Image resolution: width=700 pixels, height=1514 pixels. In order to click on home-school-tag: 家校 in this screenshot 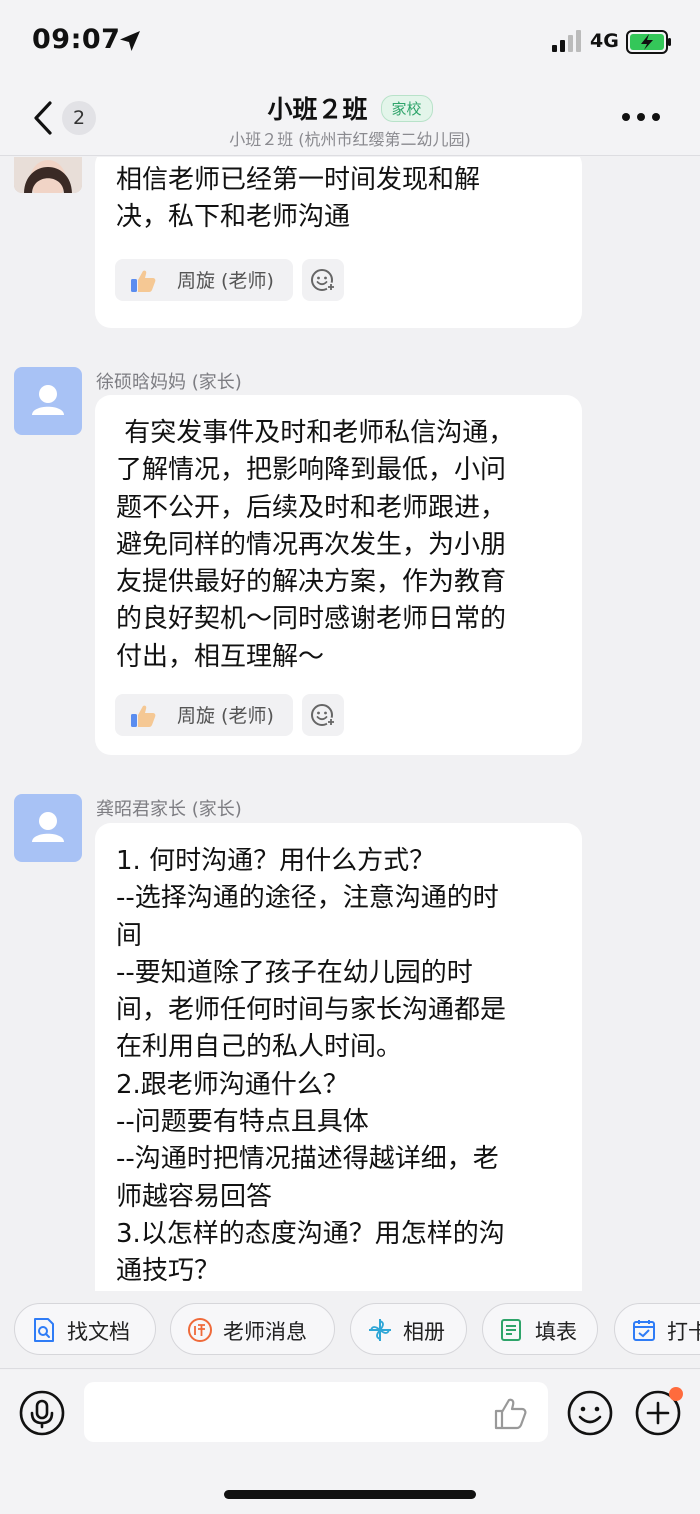, I will do `click(406, 108)`.